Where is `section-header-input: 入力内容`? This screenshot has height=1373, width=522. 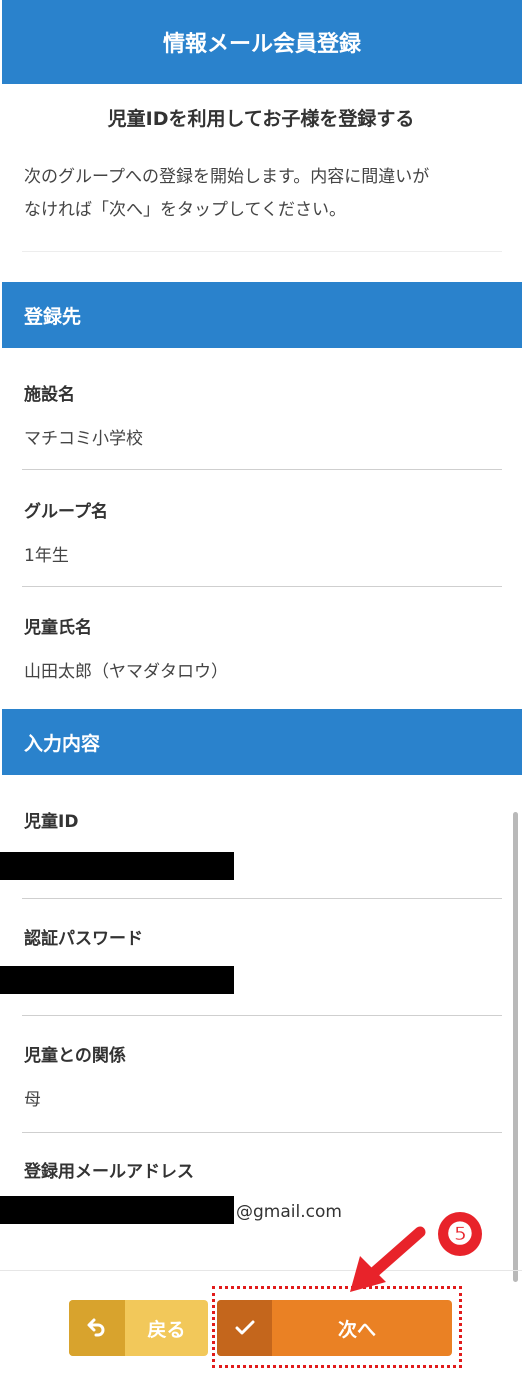 section-header-input: 入力内容 is located at coordinates (262, 742).